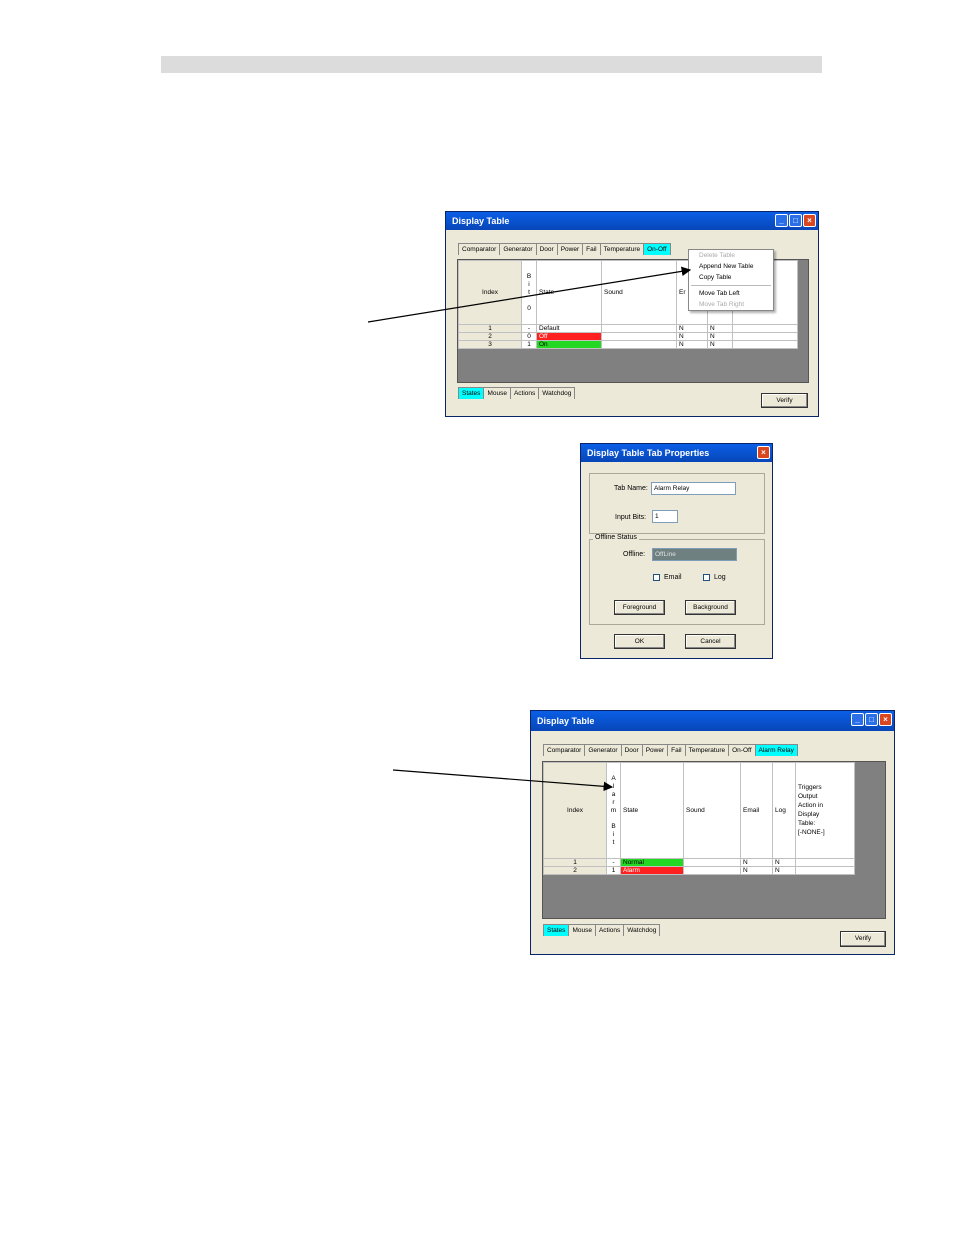  I want to click on foreground-button: Foreground, so click(639, 607).